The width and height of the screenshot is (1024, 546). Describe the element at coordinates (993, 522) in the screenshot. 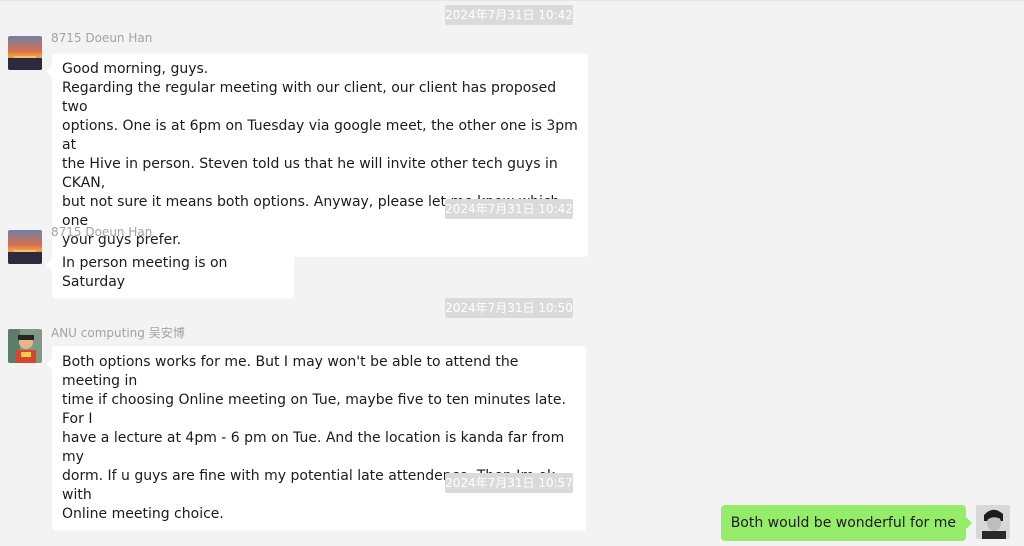

I see `portrait-avatar-icon` at that location.